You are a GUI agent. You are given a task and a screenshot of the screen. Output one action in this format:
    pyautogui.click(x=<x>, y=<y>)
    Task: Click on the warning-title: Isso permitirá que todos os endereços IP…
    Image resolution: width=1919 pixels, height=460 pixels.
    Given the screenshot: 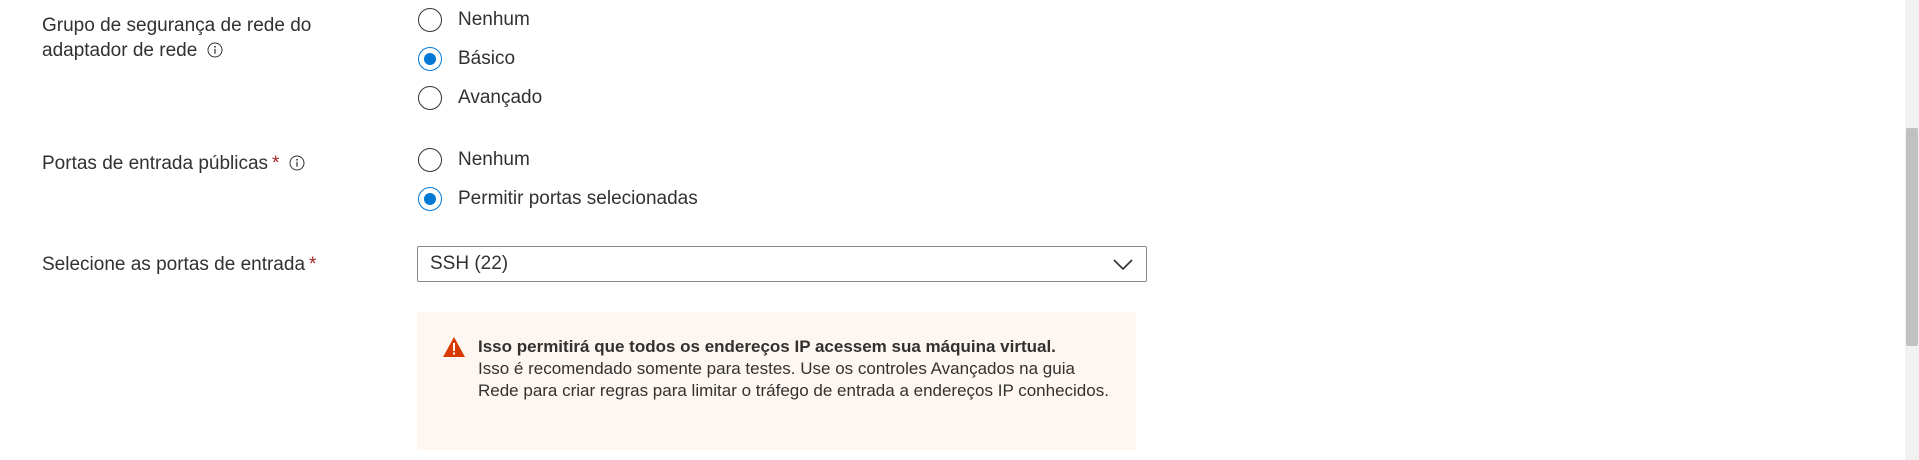 What is the action you would take?
    pyautogui.click(x=767, y=346)
    